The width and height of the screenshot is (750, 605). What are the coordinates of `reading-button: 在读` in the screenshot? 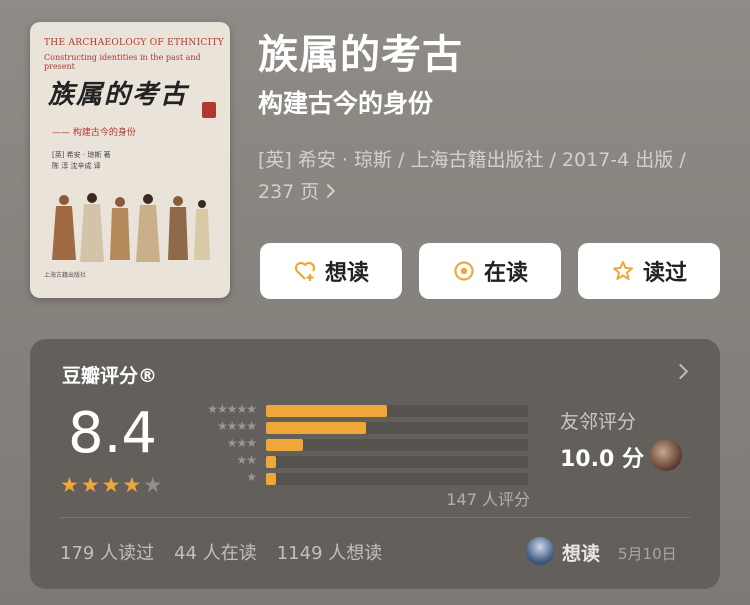 It's located at (490, 271).